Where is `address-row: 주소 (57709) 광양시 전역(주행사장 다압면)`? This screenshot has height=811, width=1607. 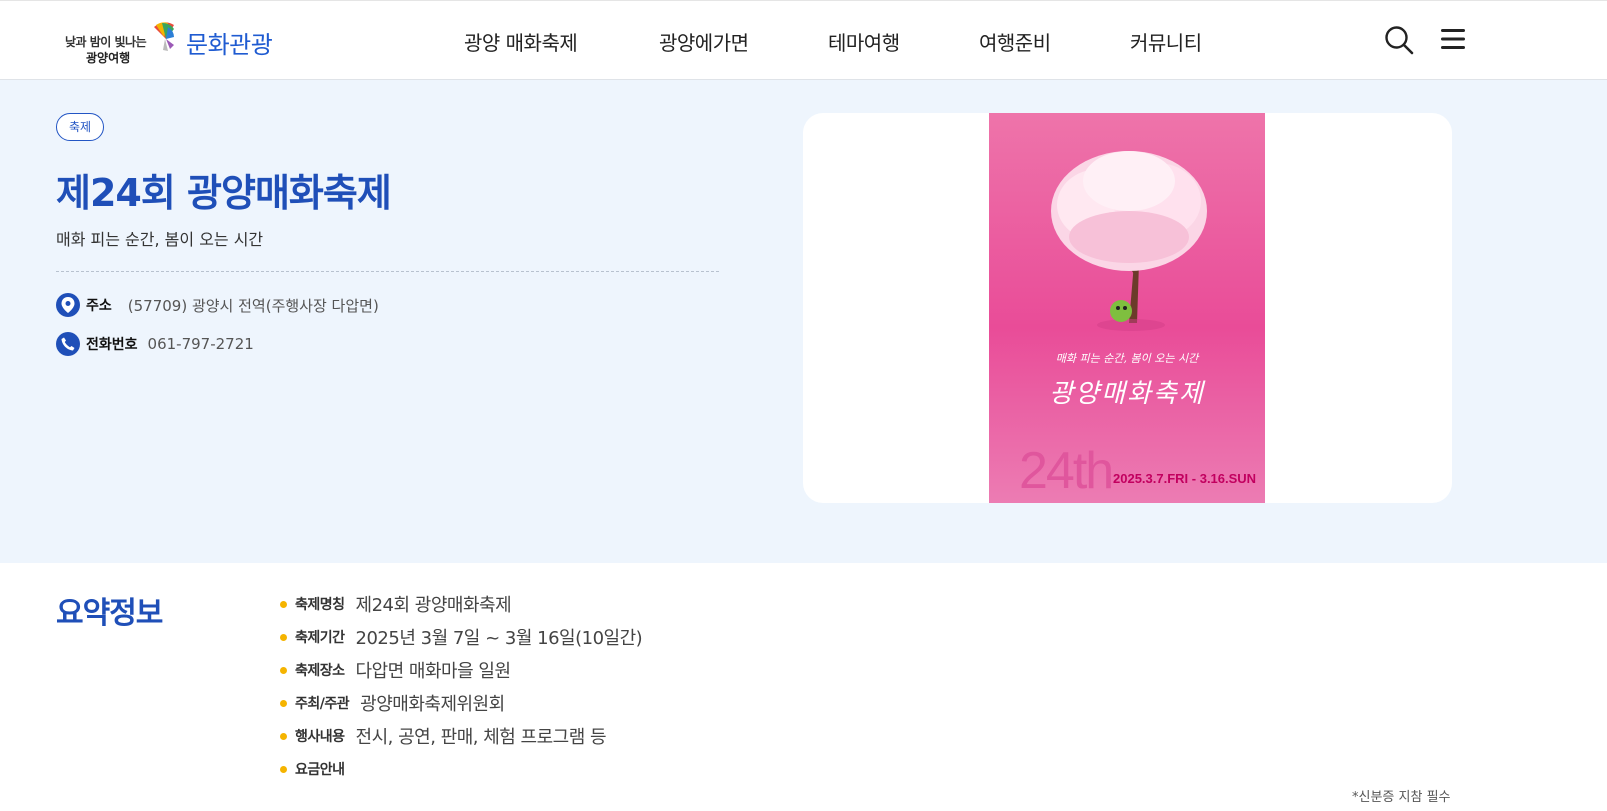 address-row: 주소 (57709) 광양시 전역(주행사장 다압면) is located at coordinates (217, 305).